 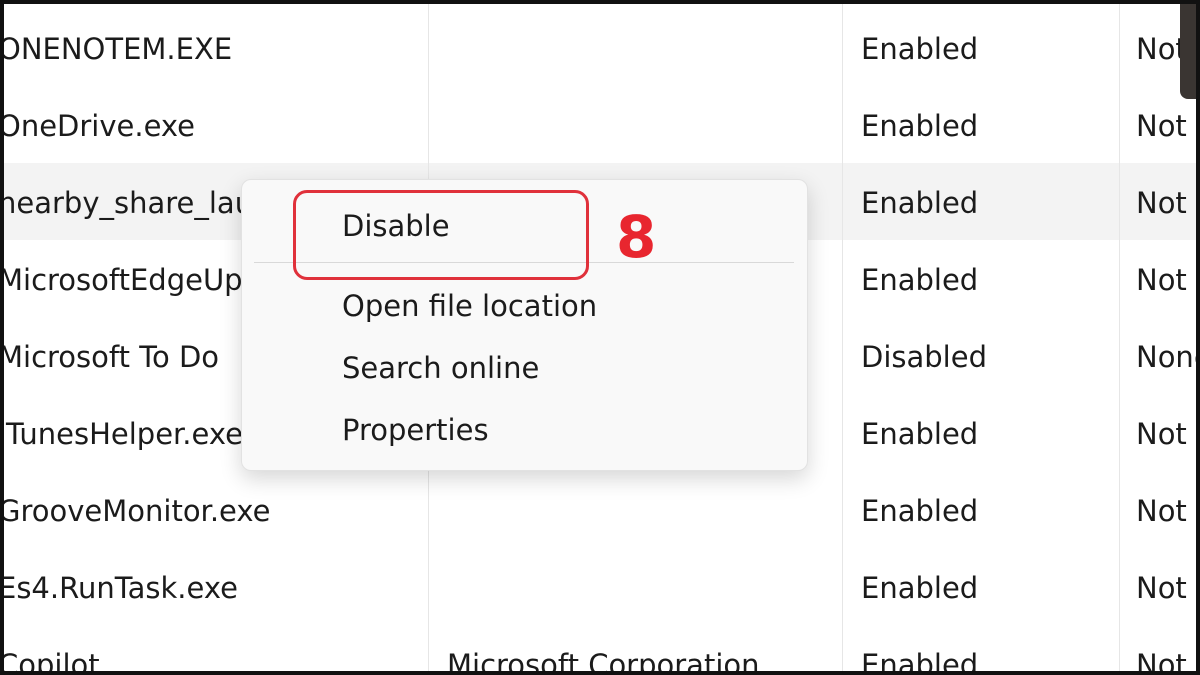 I want to click on app-name: Copilot, so click(x=50, y=661).